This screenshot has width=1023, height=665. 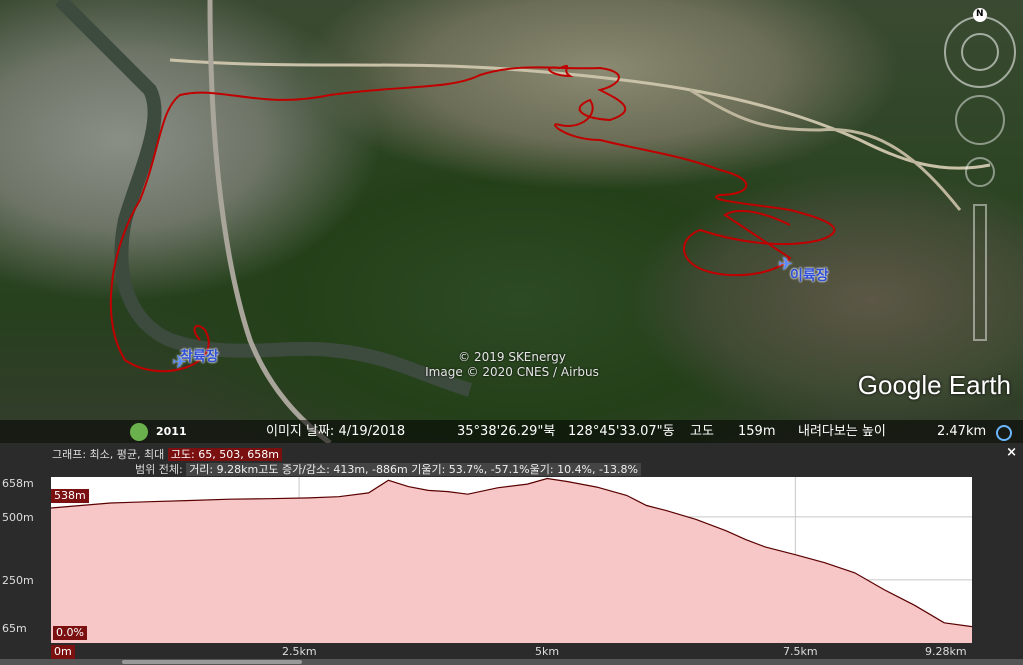 I want to click on x-tick-label: 0m, so click(x=63, y=652).